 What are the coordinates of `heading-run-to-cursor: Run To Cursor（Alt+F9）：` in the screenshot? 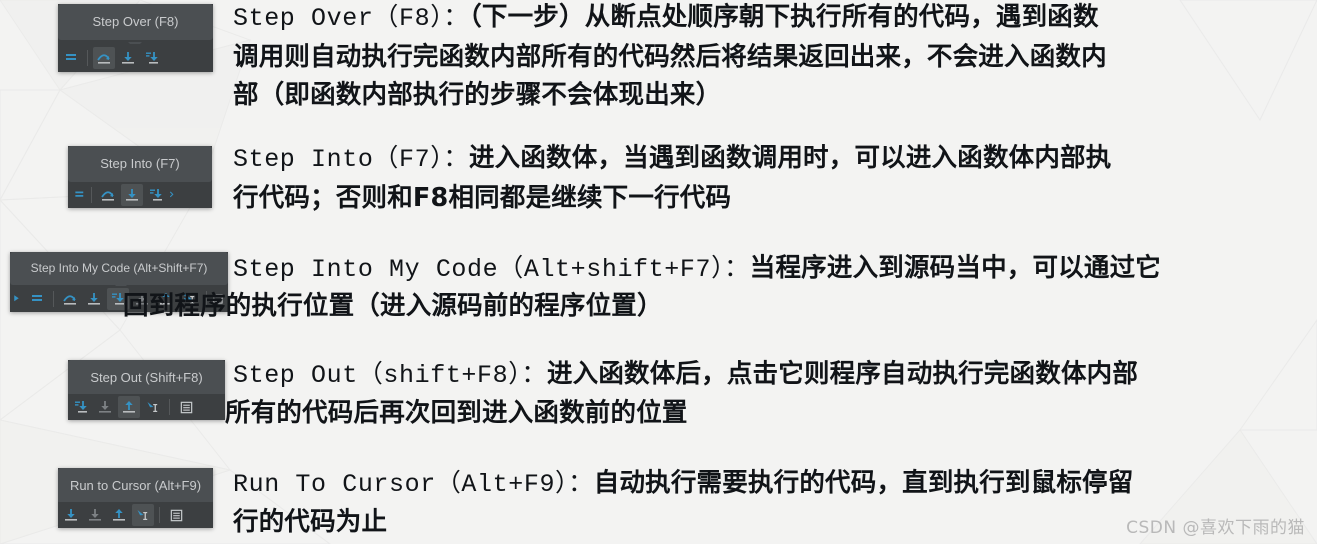 It's located at (413, 484).